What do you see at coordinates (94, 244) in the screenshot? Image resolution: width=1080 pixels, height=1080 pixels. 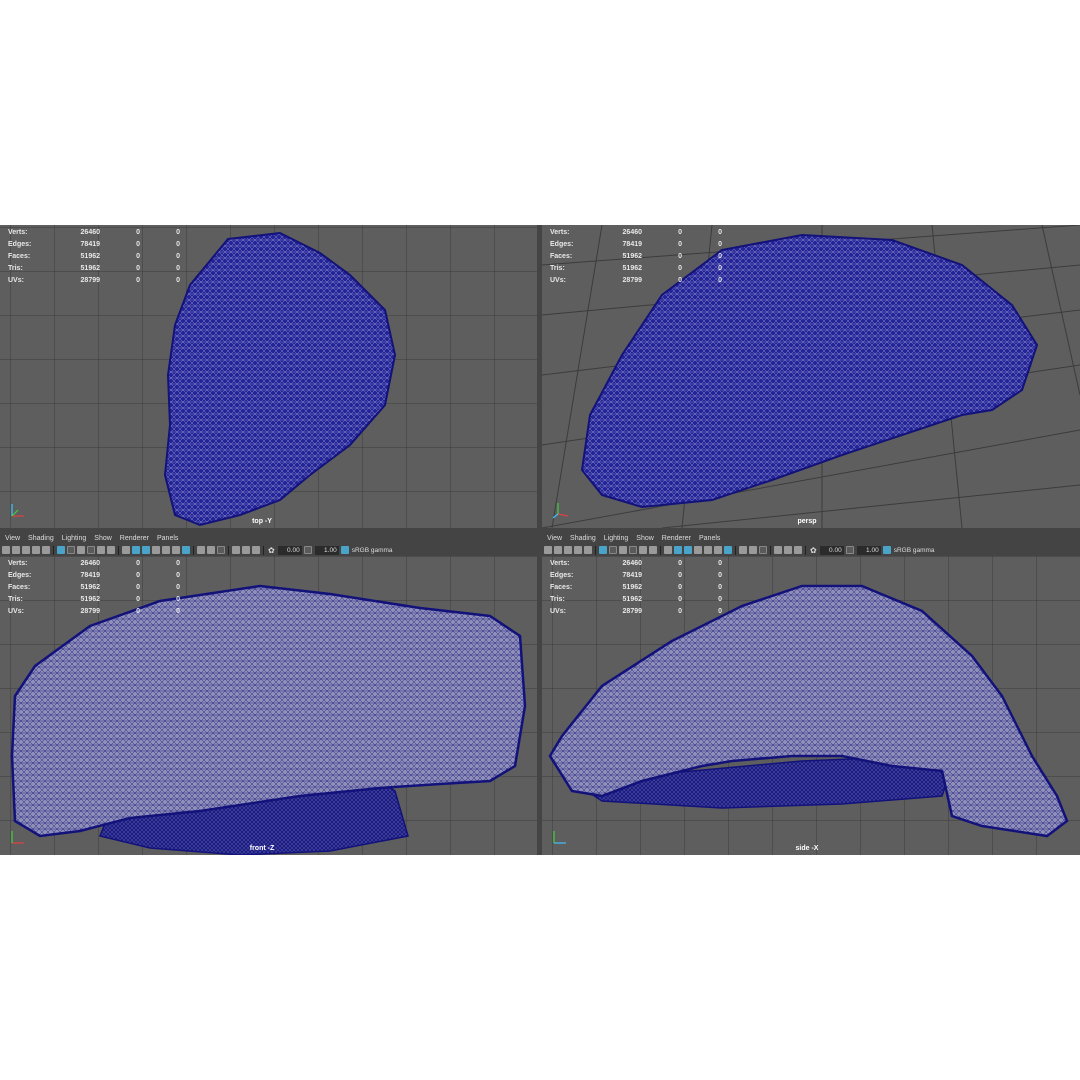 I see `hud-row-edges: Edges: 78419 0 0` at bounding box center [94, 244].